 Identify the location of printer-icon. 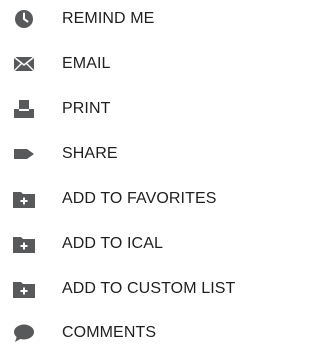
(24, 109).